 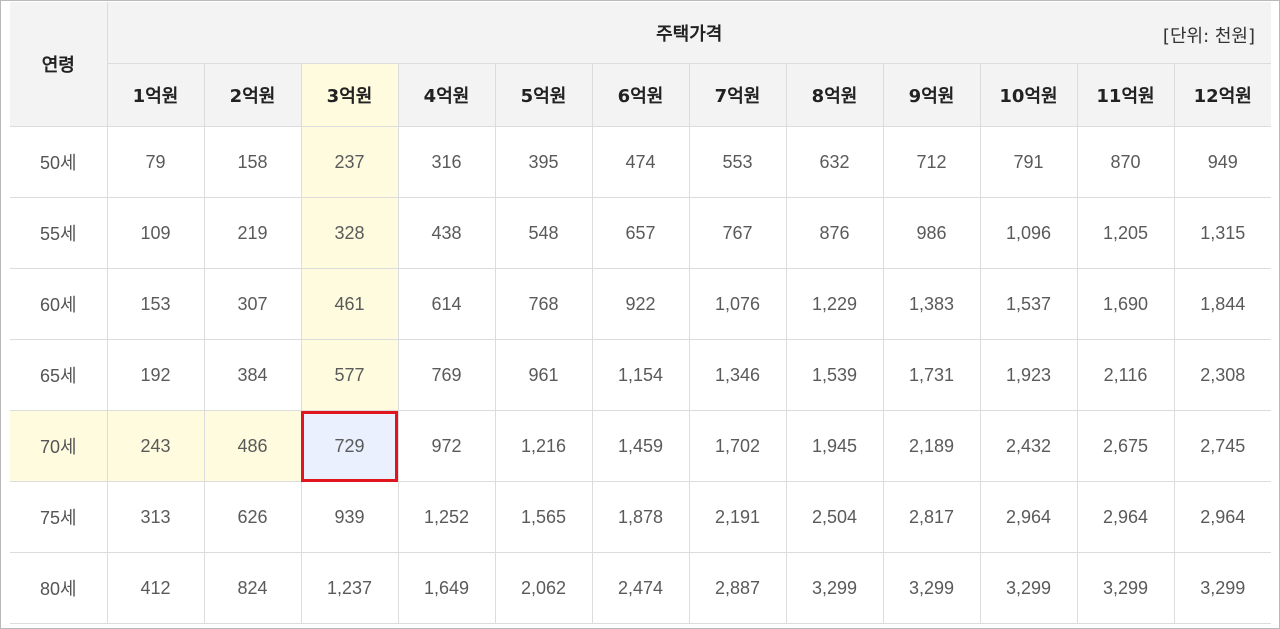 I want to click on column-header-11: 11억원, so click(x=1125, y=95).